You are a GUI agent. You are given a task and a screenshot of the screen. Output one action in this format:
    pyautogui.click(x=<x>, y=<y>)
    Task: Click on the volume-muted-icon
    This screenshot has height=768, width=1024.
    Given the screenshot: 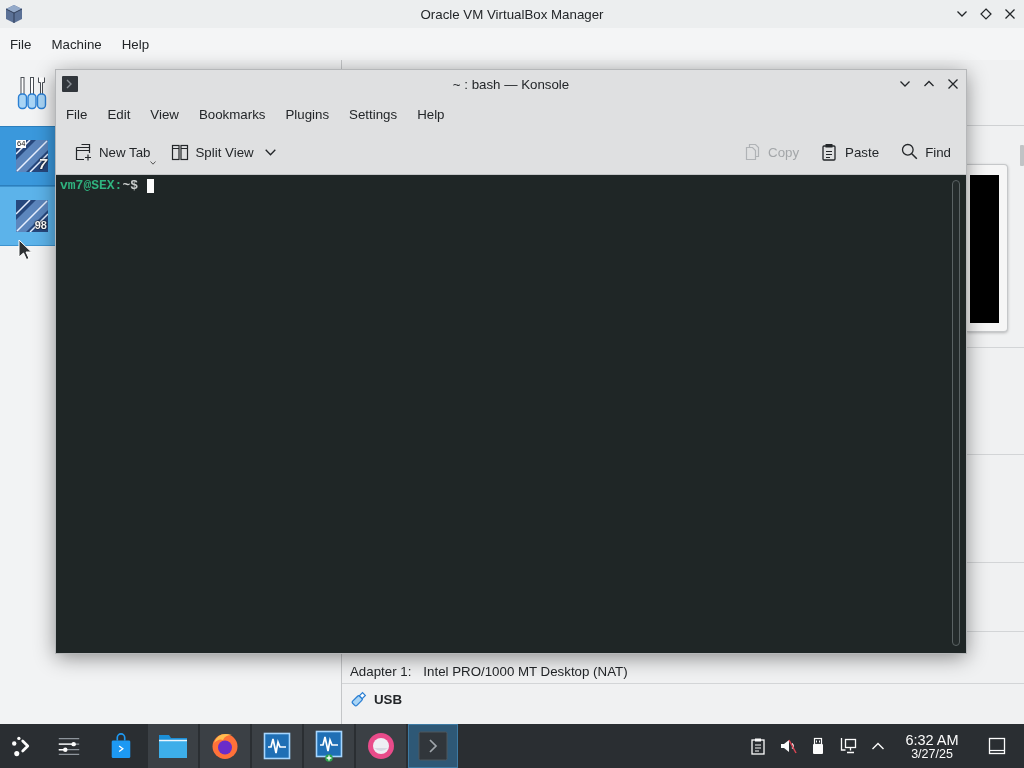 What is the action you would take?
    pyautogui.click(x=788, y=746)
    